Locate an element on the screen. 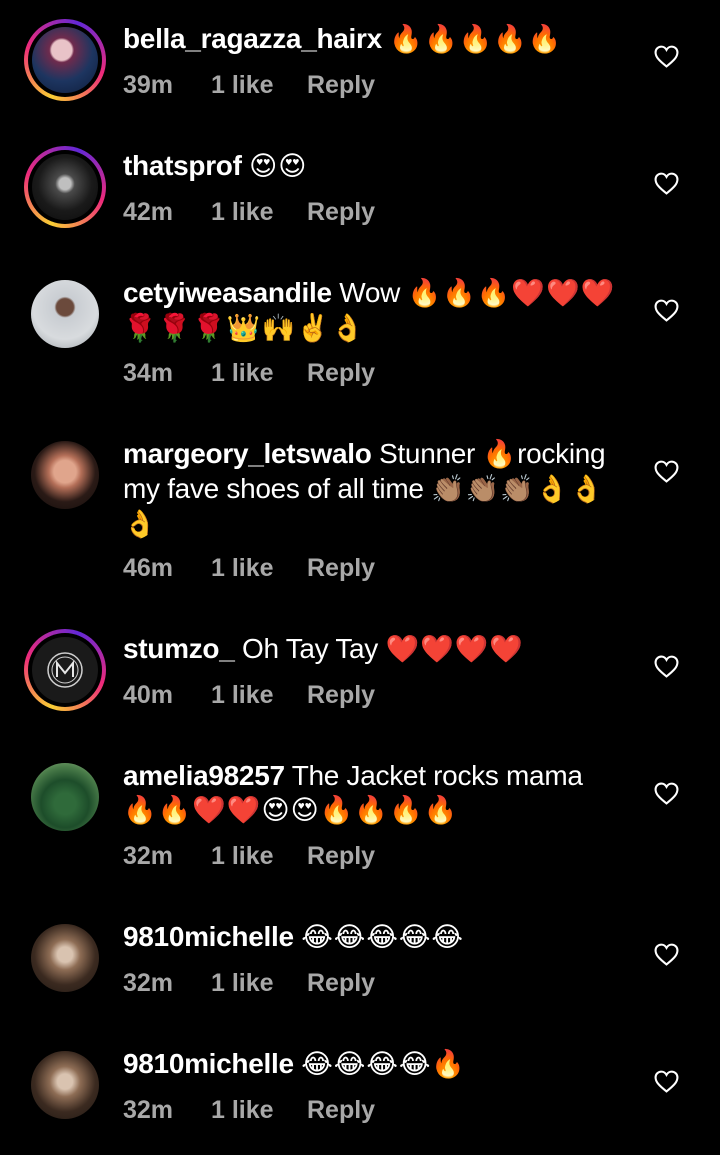 This screenshot has width=720, height=1155. comment-username: stumzo_ is located at coordinates (179, 648).